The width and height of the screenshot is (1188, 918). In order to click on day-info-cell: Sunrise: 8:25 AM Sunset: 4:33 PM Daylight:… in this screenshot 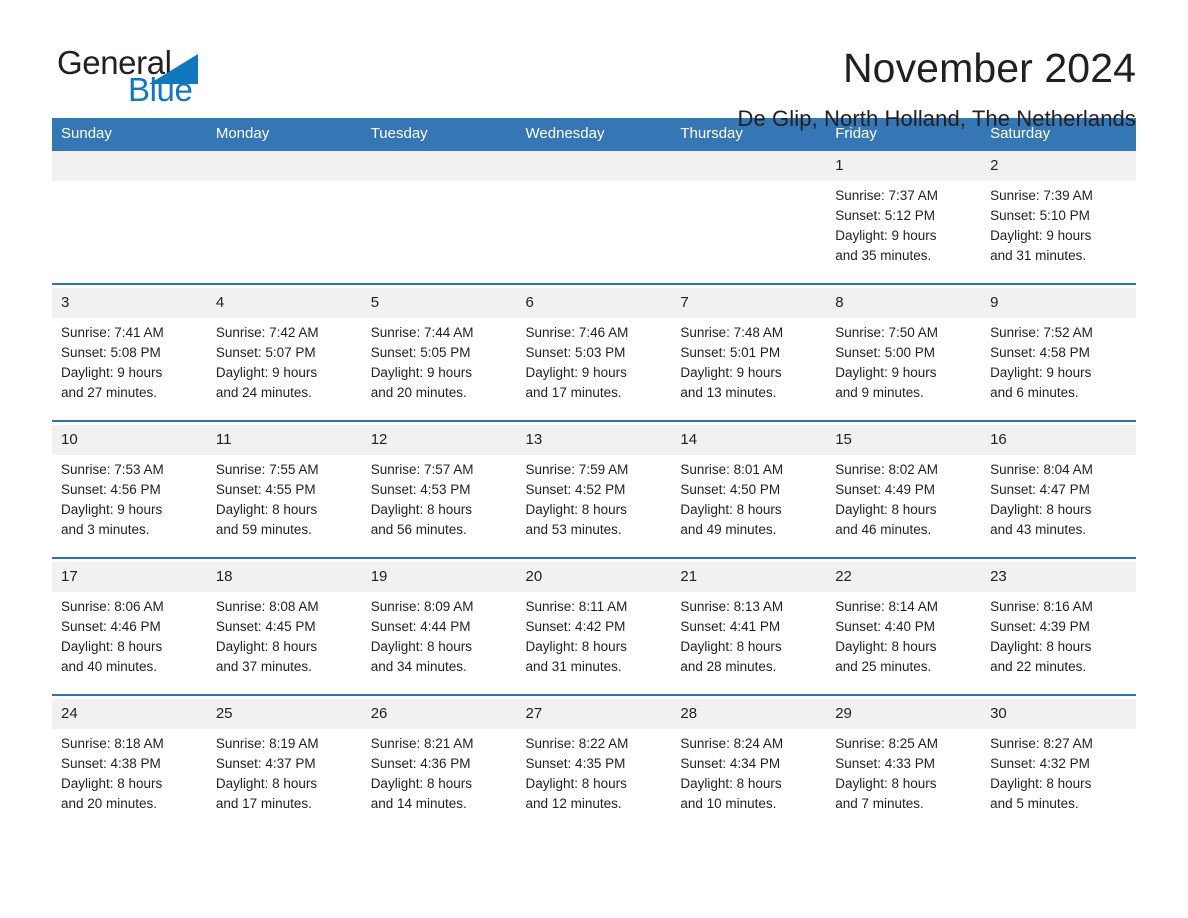, I will do `click(904, 778)`.